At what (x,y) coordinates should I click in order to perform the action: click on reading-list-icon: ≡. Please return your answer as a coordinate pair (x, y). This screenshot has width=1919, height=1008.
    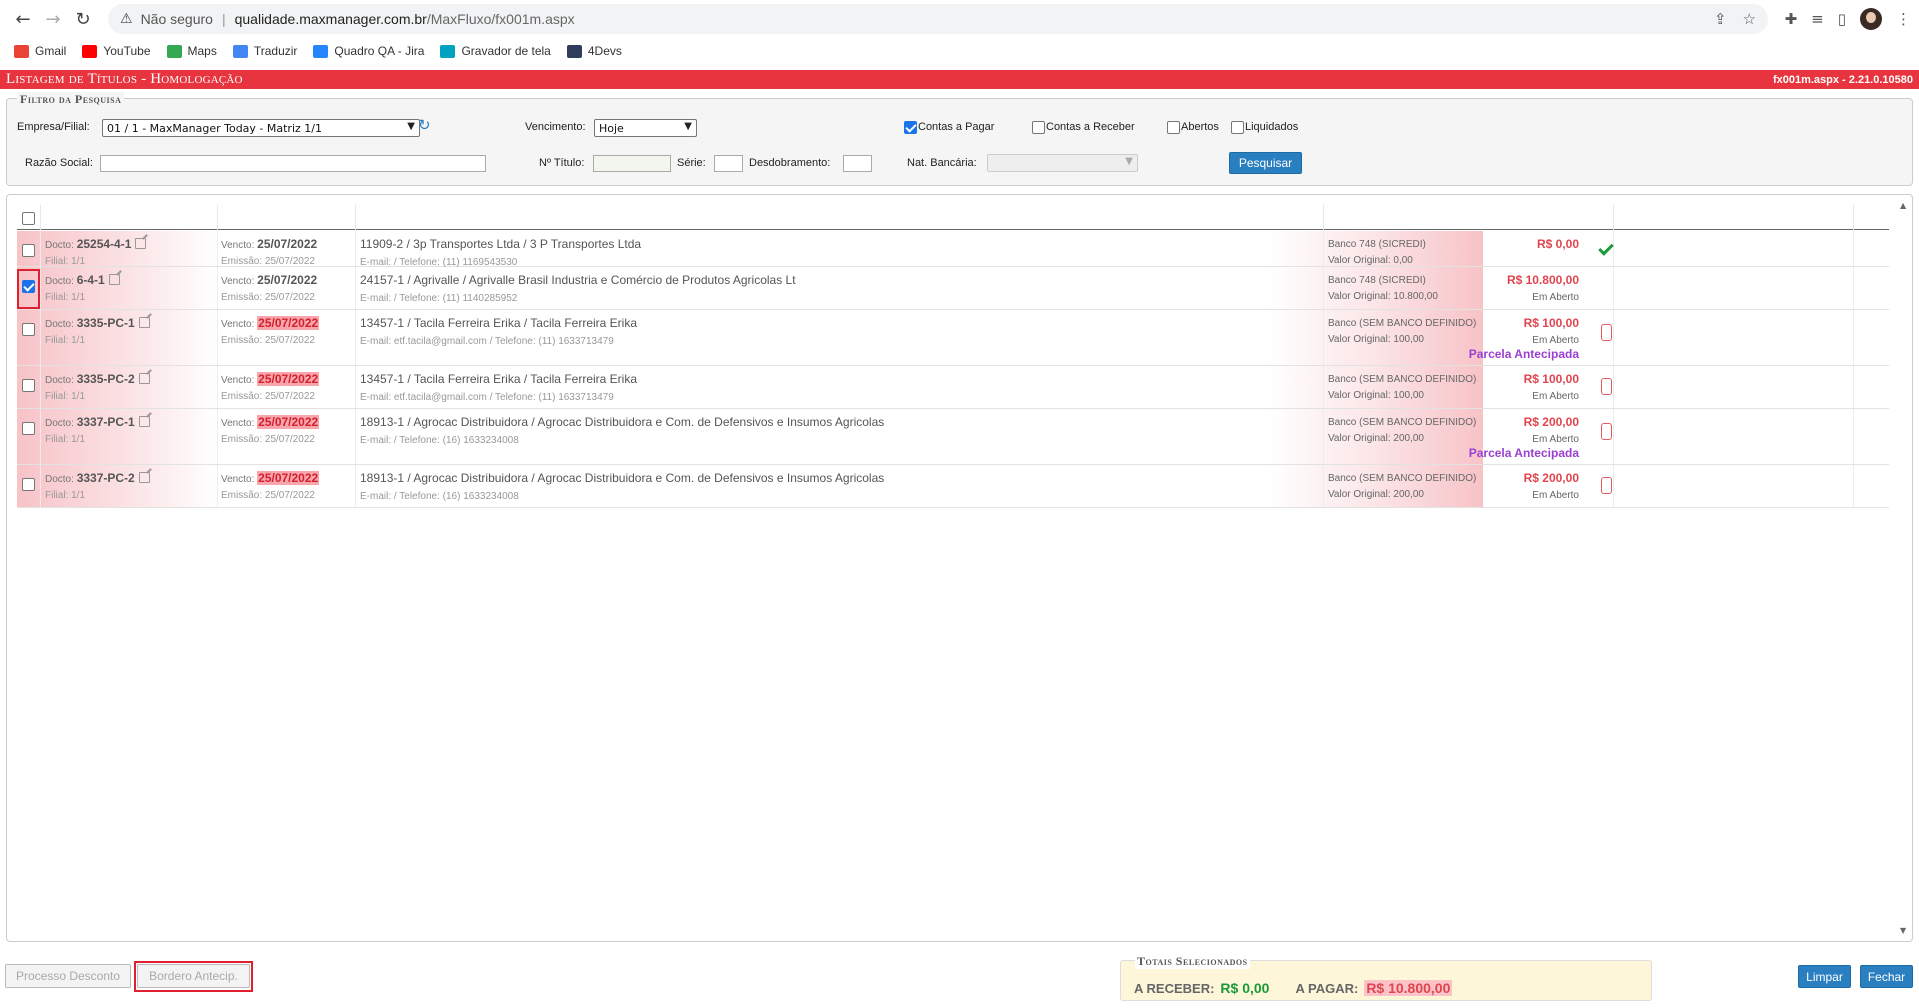
    Looking at the image, I should click on (1817, 19).